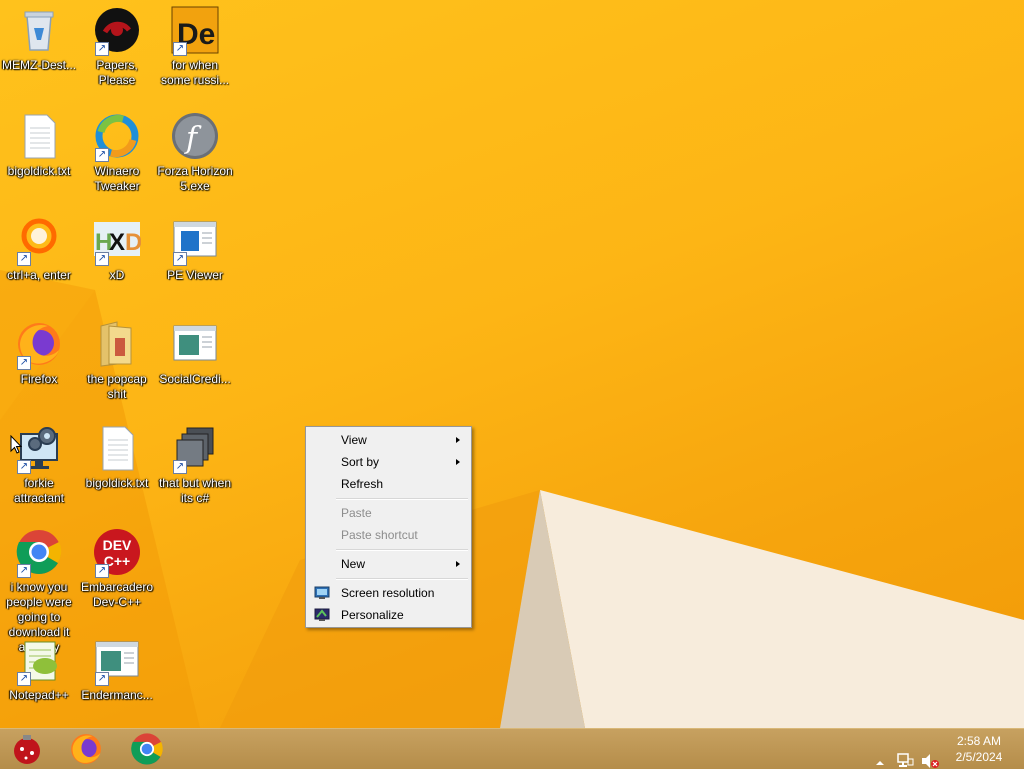 This screenshot has height=783, width=1024. I want to click on mouse-cursor-icon, so click(16, 444).